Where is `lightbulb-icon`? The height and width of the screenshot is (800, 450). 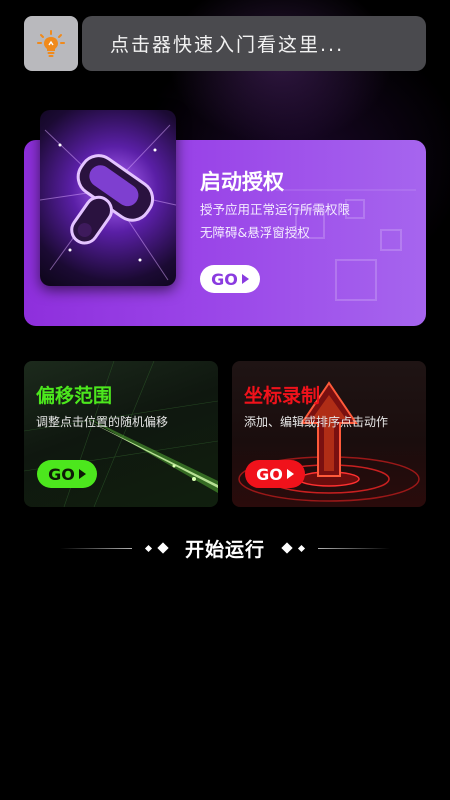 lightbulb-icon is located at coordinates (51, 43).